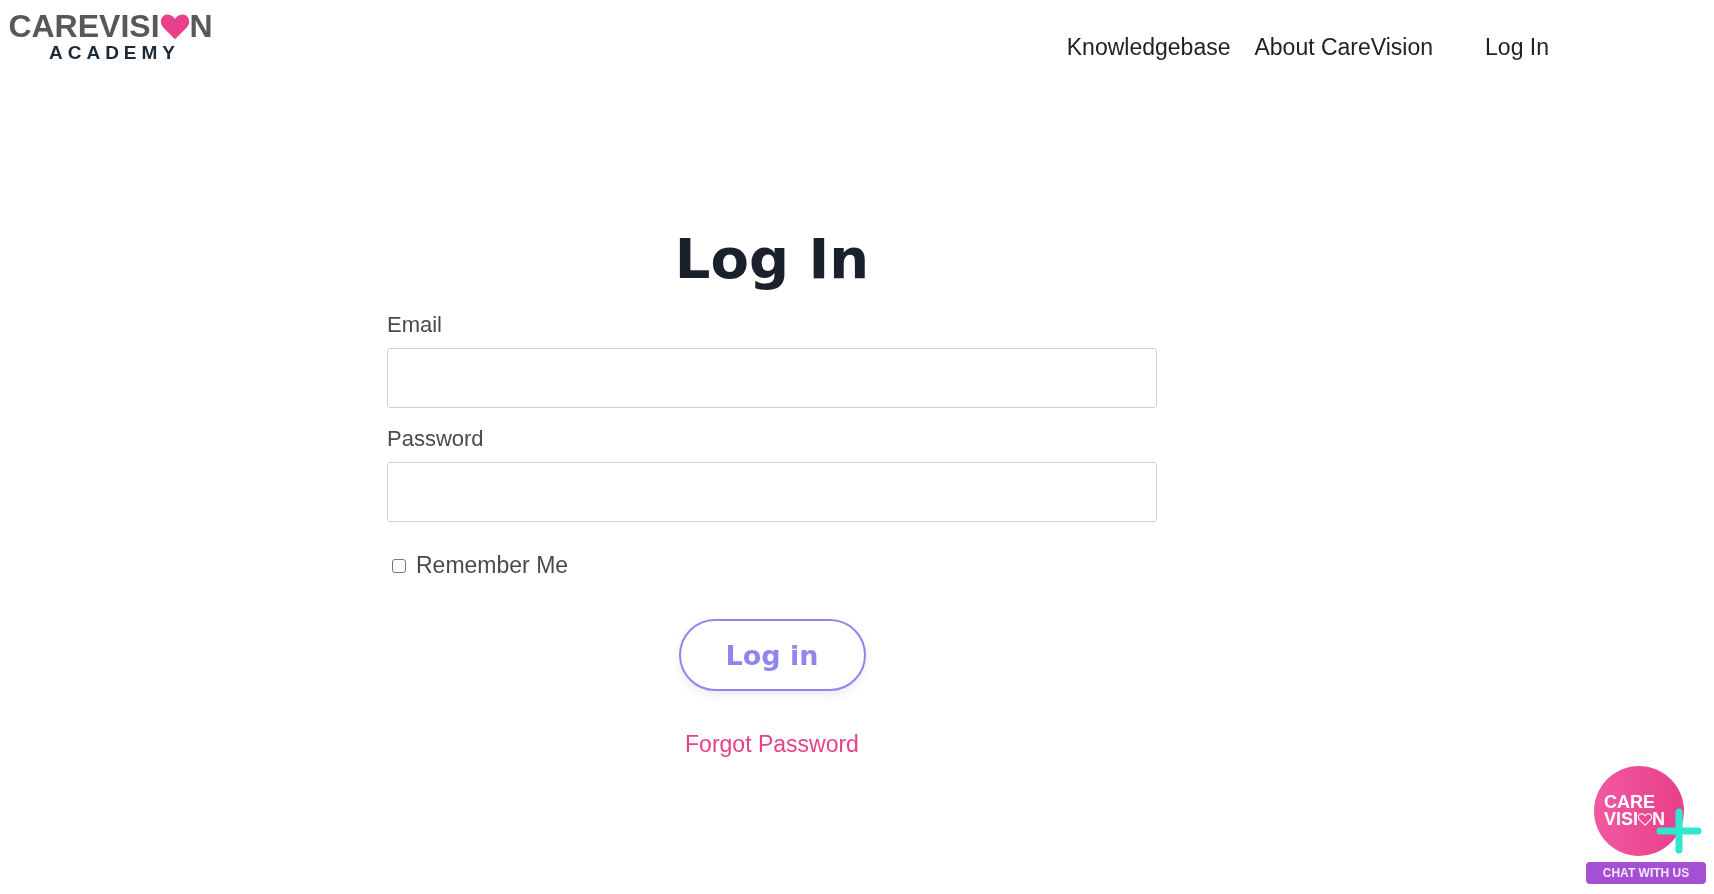  What do you see at coordinates (415, 325) in the screenshot?
I see `field-label: Email` at bounding box center [415, 325].